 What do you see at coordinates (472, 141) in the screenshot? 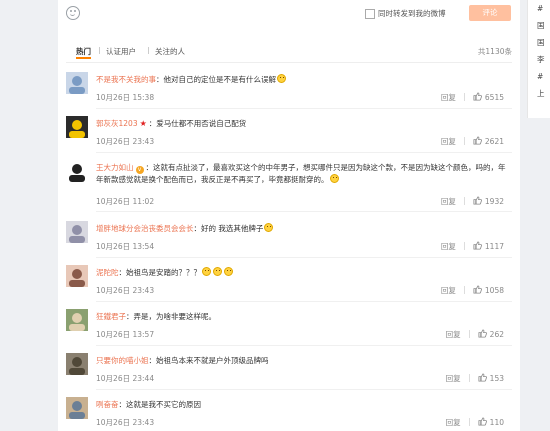
I see `comment-actions: 回复 2621` at bounding box center [472, 141].